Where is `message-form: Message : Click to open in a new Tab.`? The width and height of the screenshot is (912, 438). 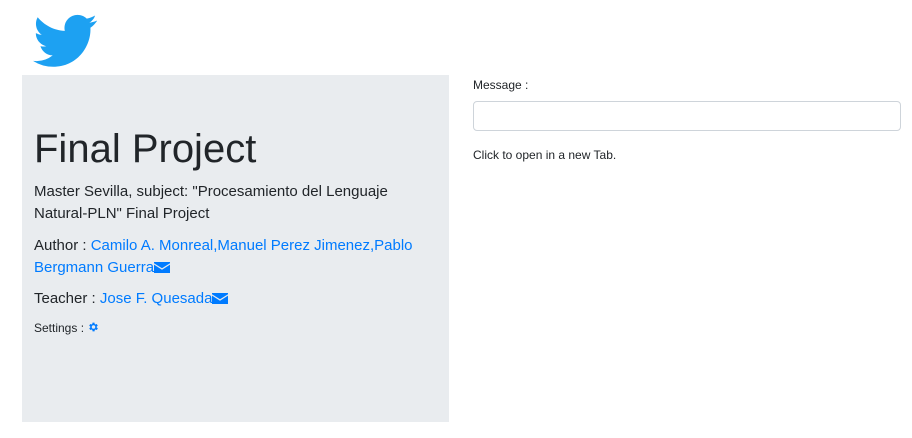
message-form: Message : Click to open in a new Tab. is located at coordinates (687, 120).